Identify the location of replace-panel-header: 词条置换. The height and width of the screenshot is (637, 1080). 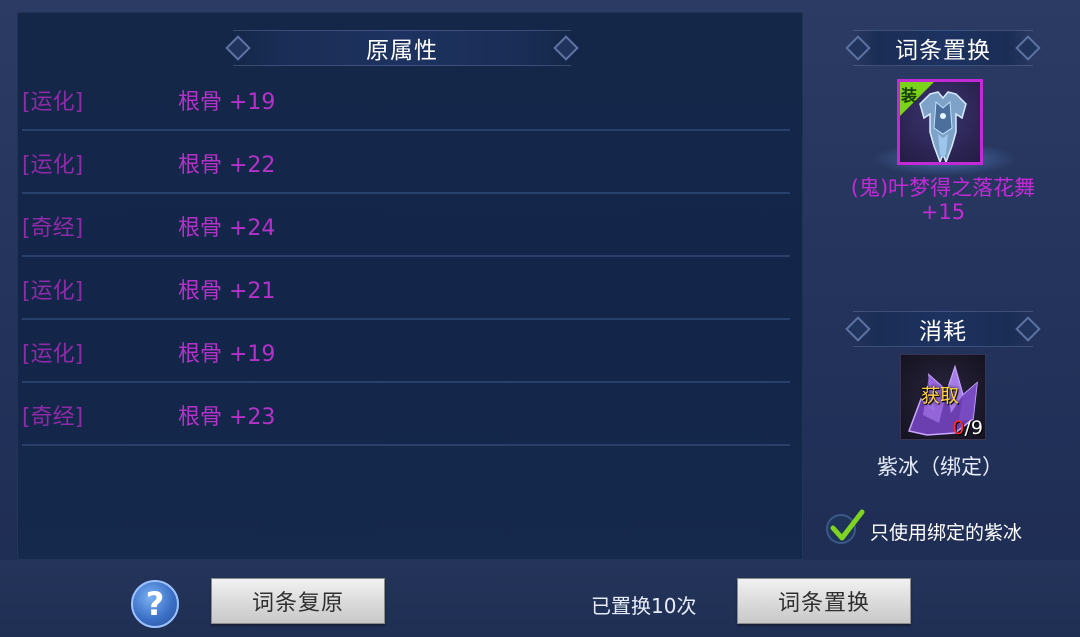
(943, 48).